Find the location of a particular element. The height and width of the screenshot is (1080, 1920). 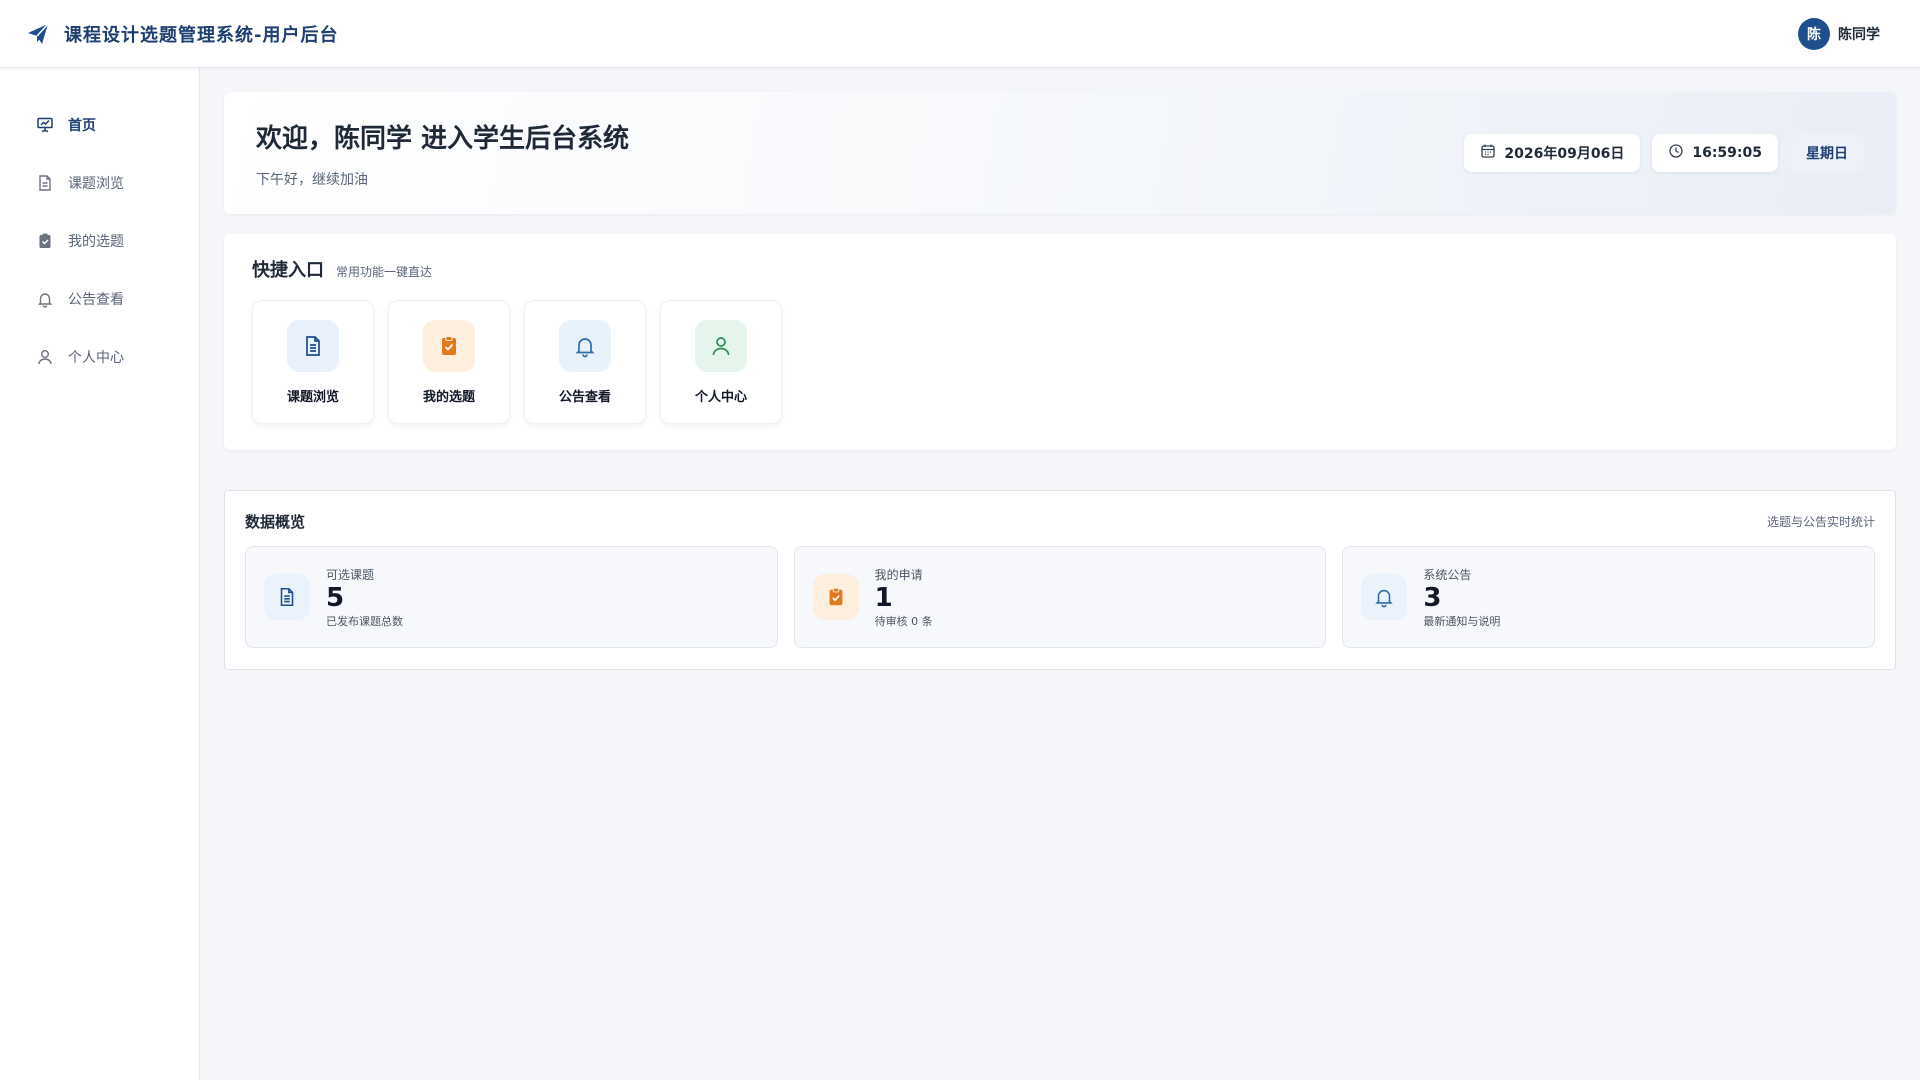

welcome-title: 欢迎，陈同学 进入学生后台系统 is located at coordinates (443, 138).